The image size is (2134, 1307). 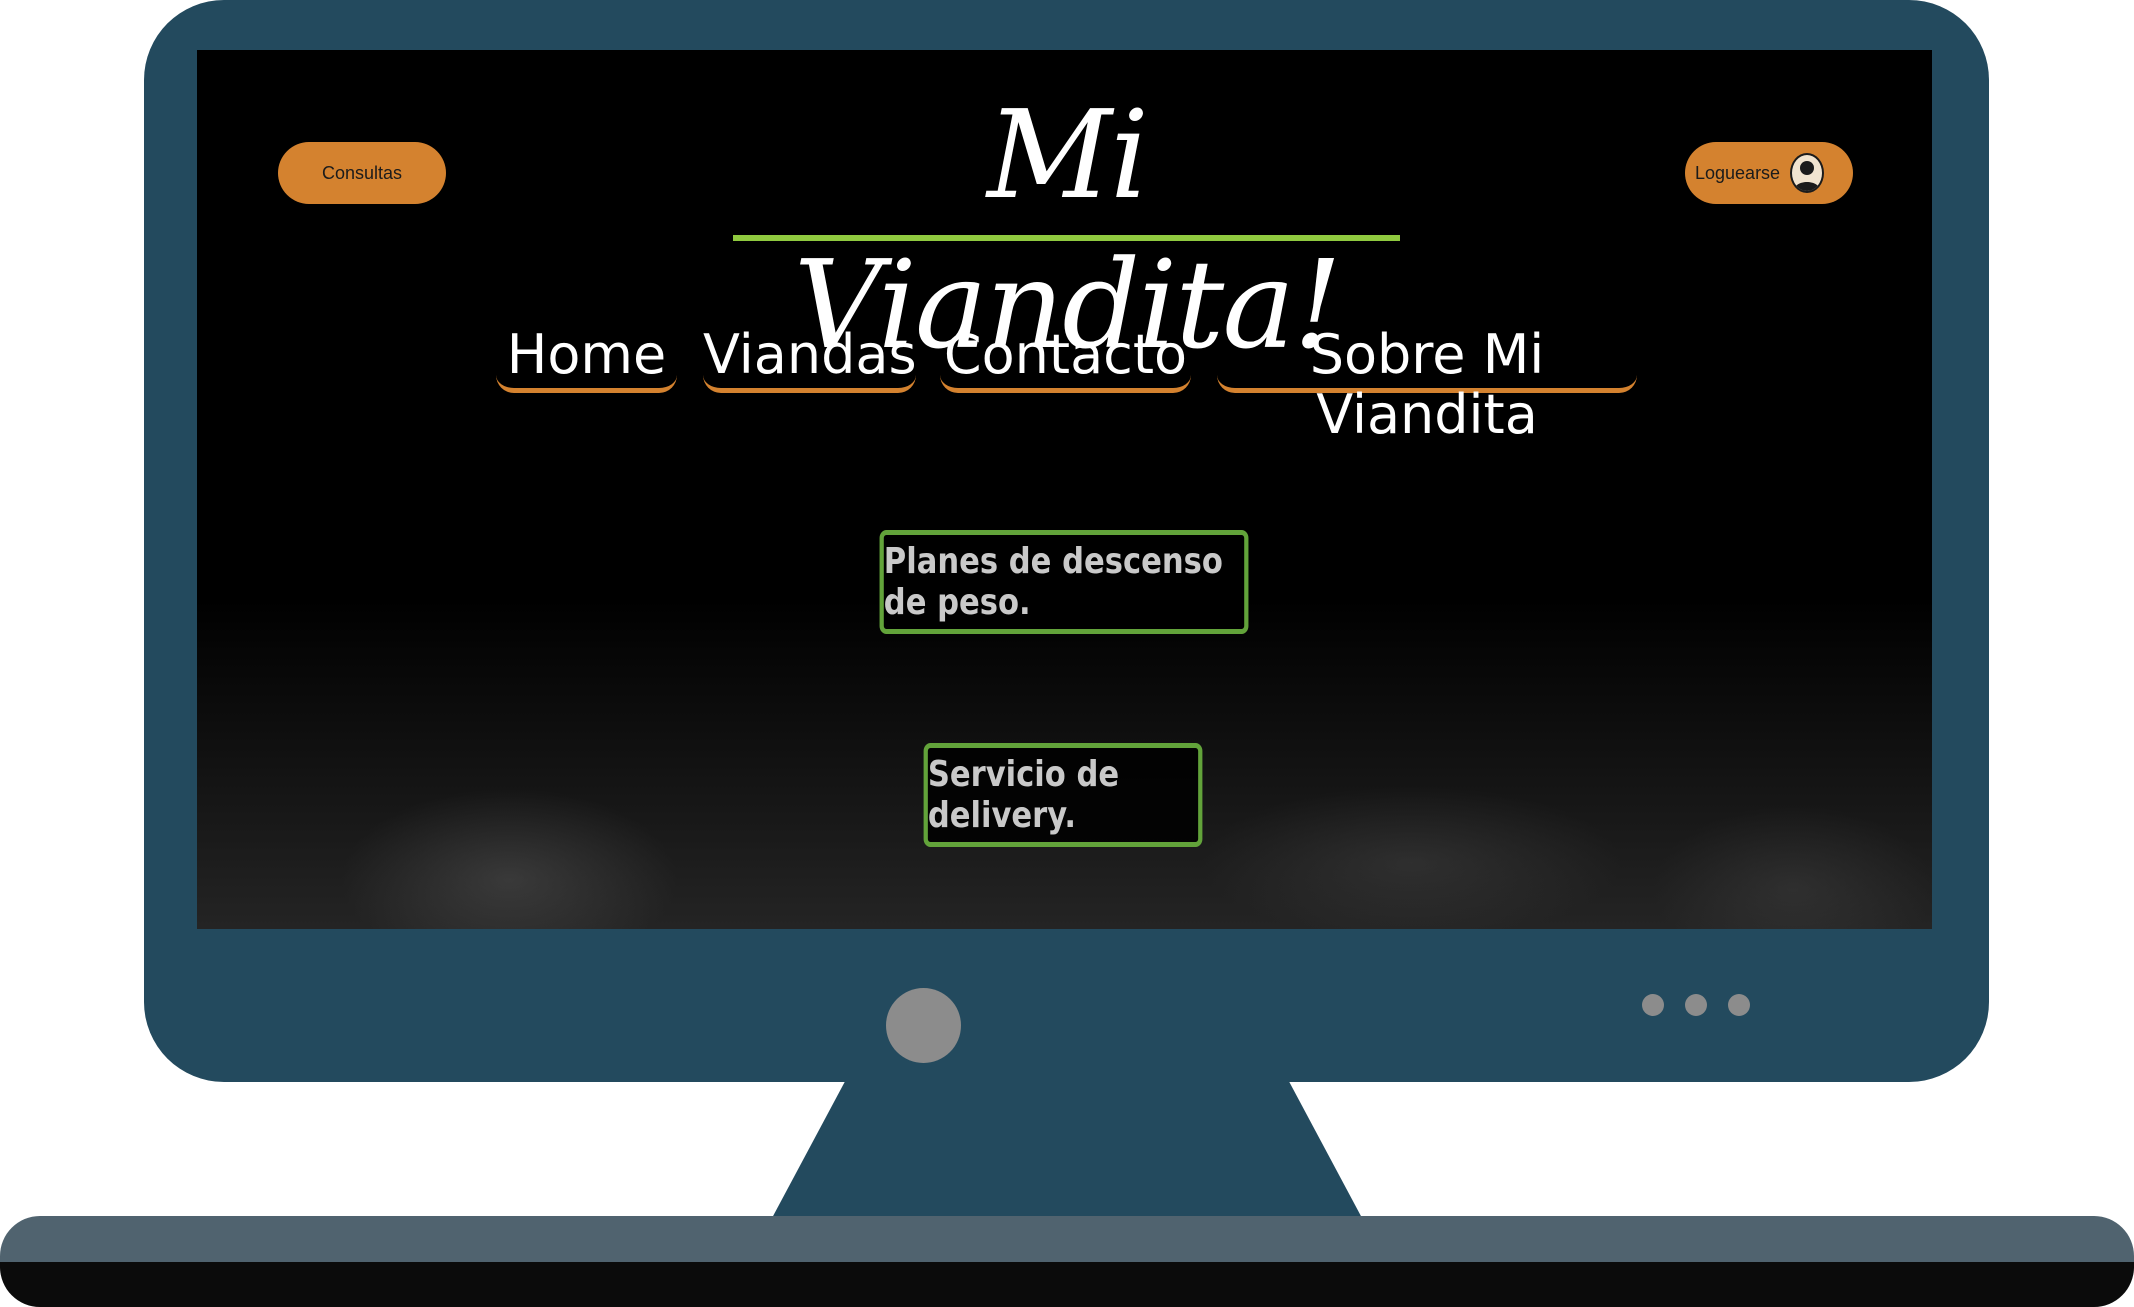 I want to click on power-button, so click(x=923, y=1025).